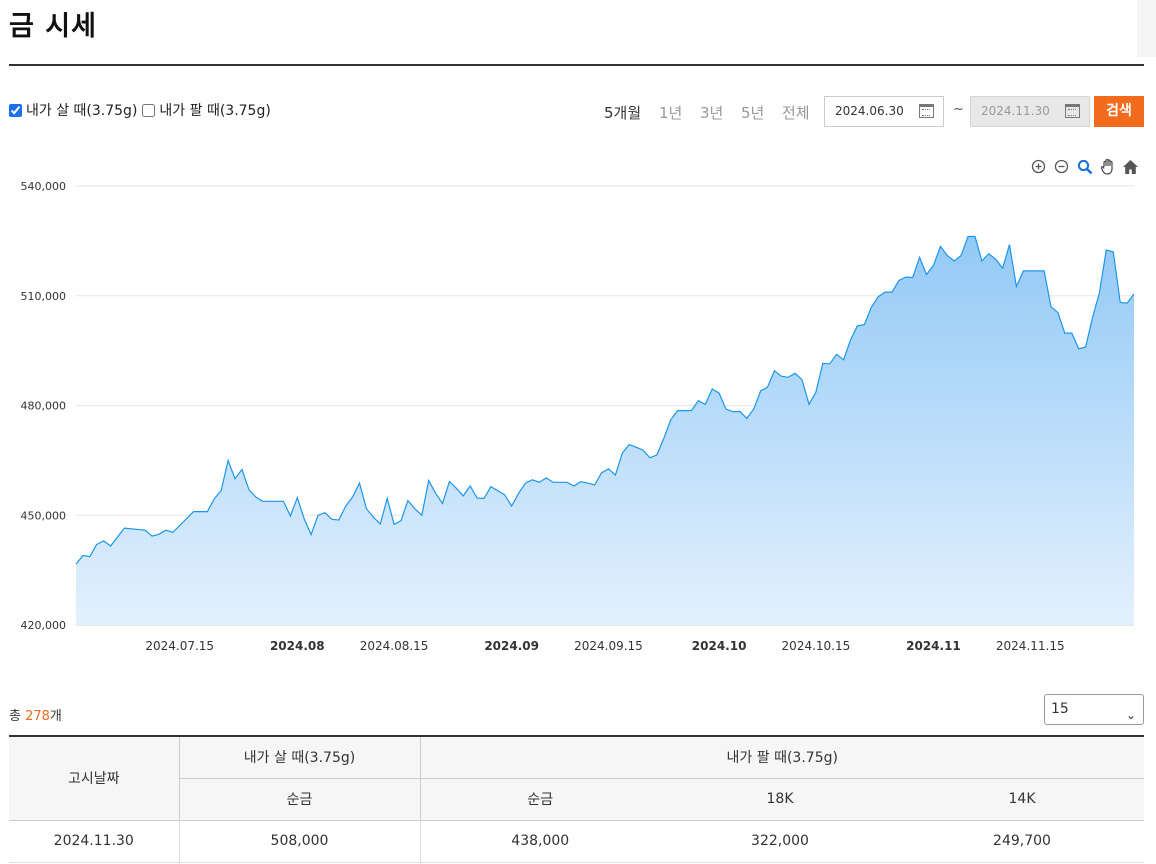 The height and width of the screenshot is (864, 1156). I want to click on buy-checkbox-label: 내가 살 때(3.75g), so click(73, 110).